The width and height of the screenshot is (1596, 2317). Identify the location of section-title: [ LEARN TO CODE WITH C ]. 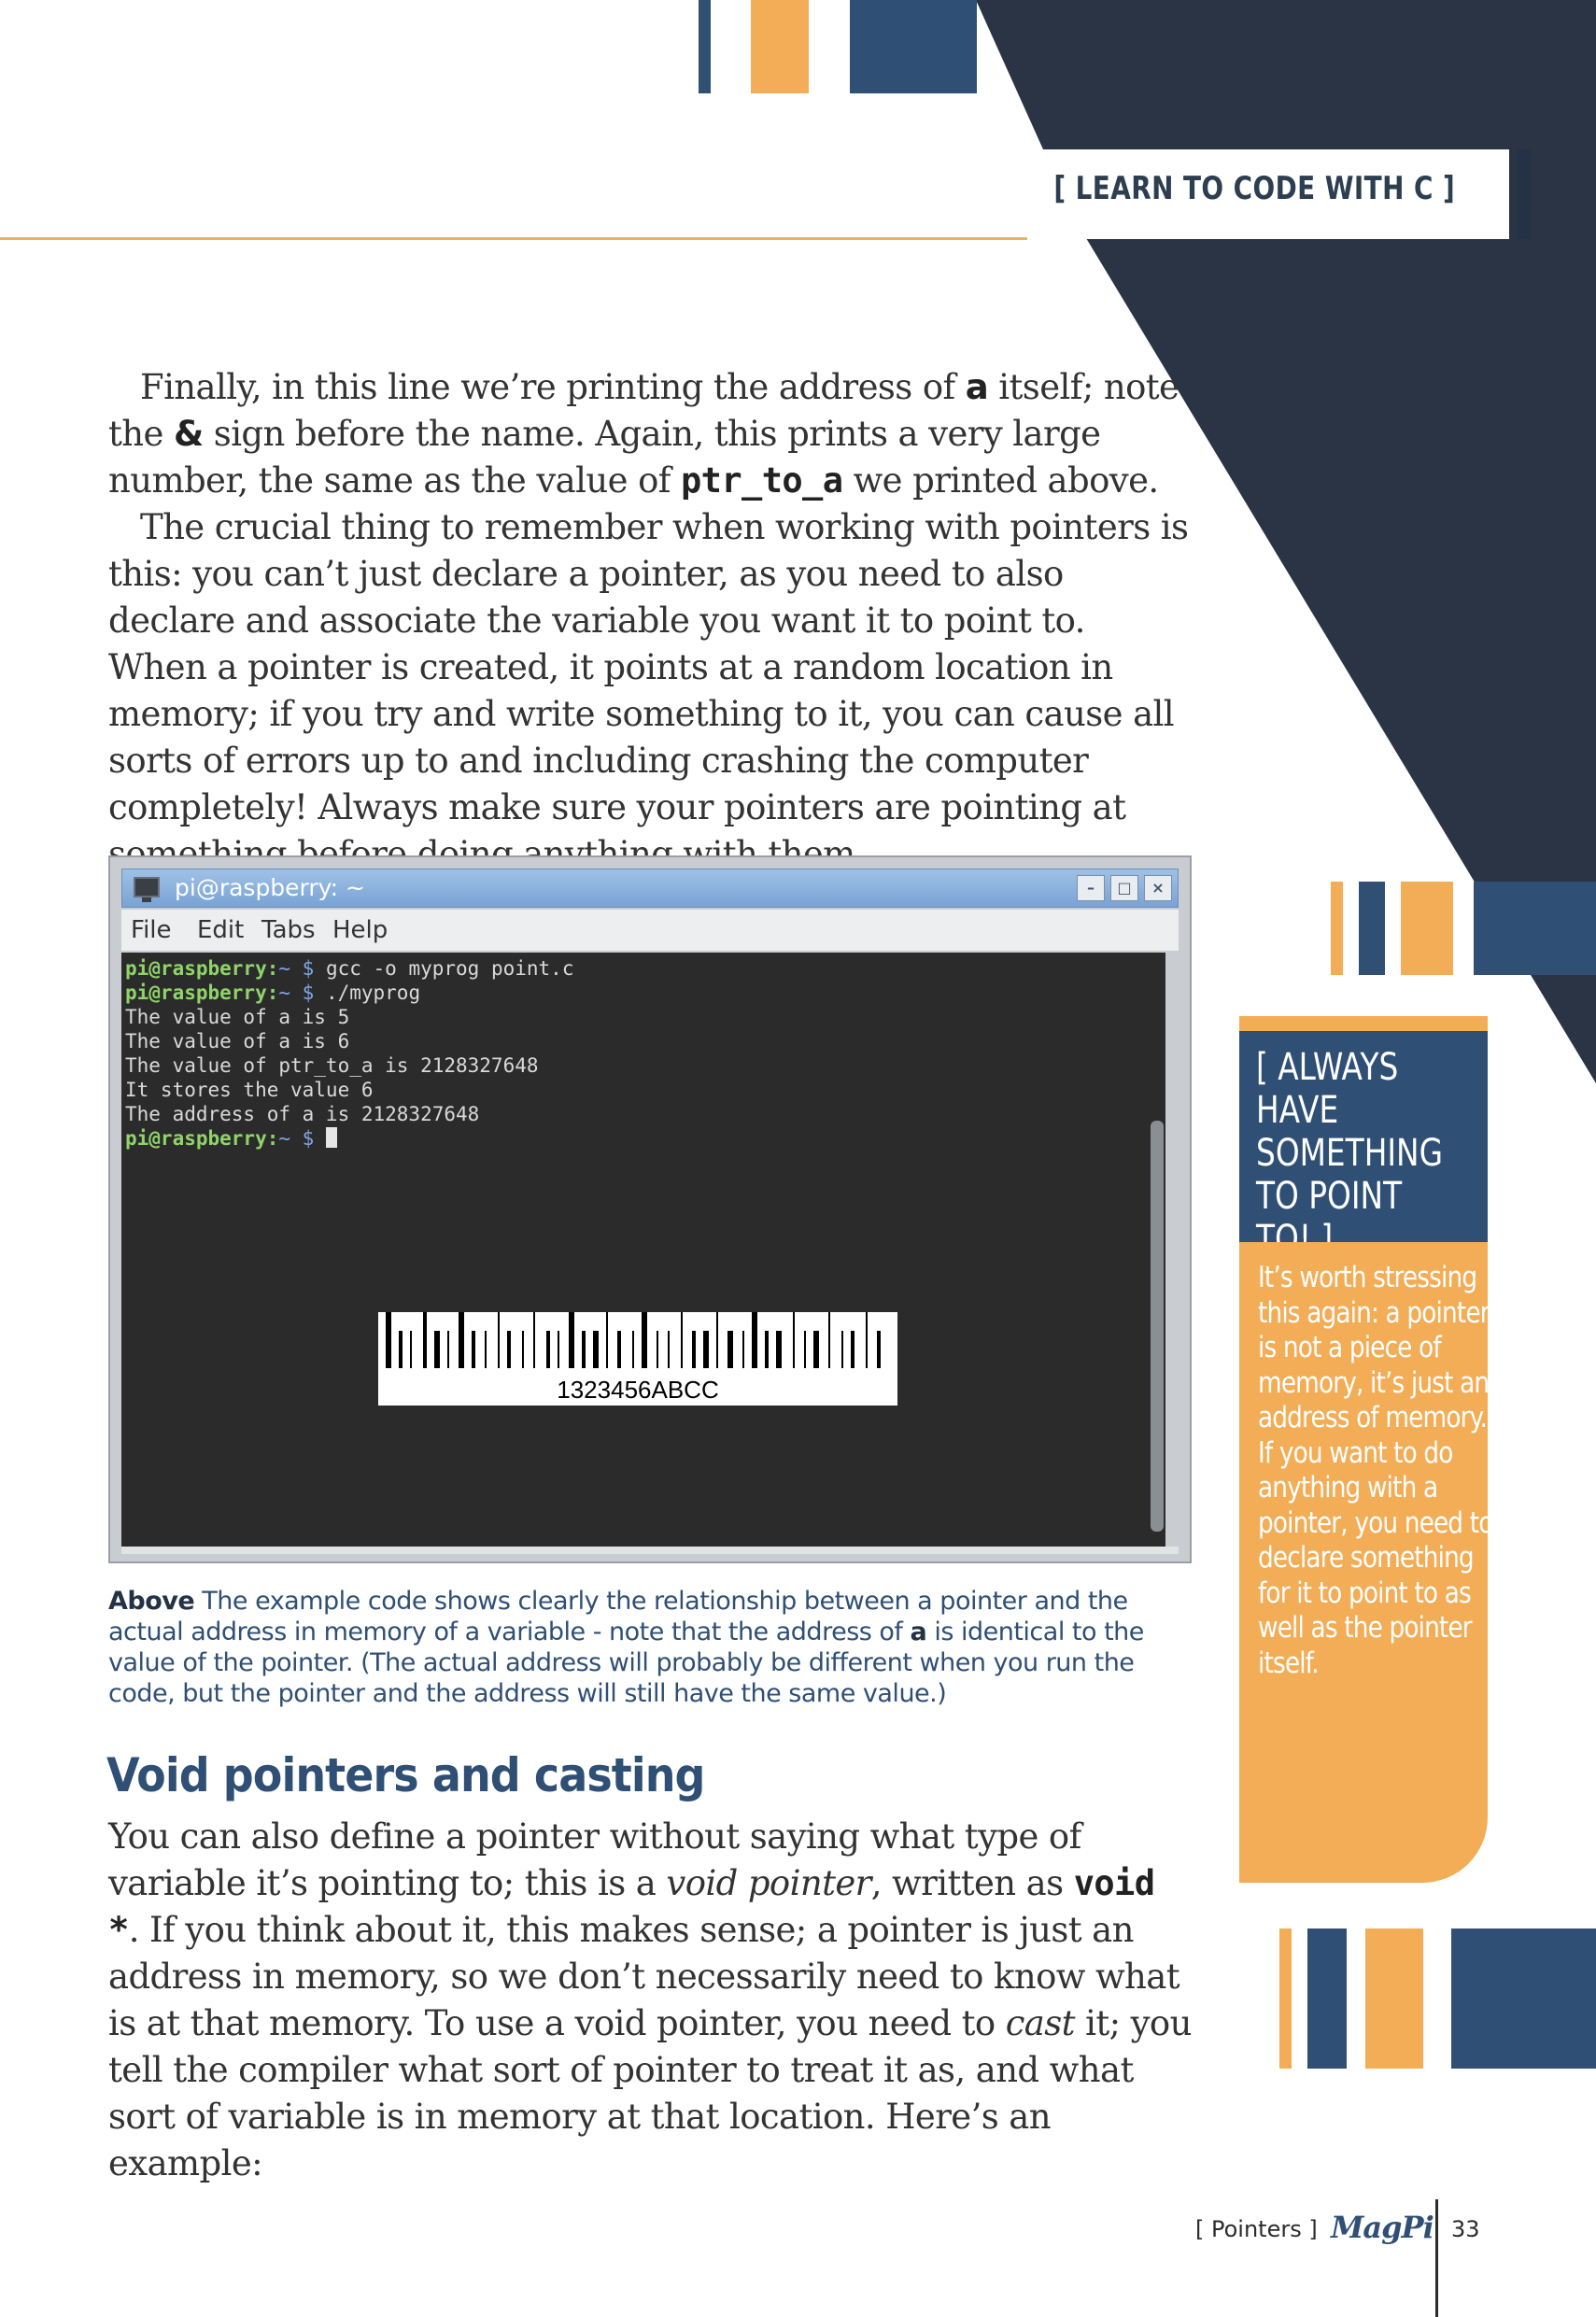
(1254, 188).